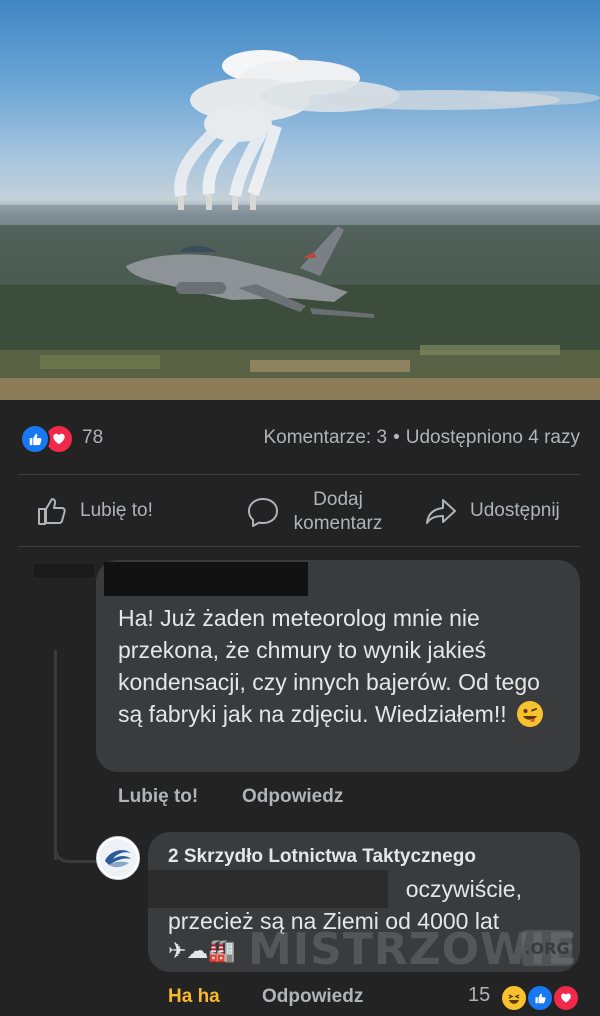 Image resolution: width=600 pixels, height=1016 pixels. What do you see at coordinates (263, 512) in the screenshot?
I see `comment-icon` at bounding box center [263, 512].